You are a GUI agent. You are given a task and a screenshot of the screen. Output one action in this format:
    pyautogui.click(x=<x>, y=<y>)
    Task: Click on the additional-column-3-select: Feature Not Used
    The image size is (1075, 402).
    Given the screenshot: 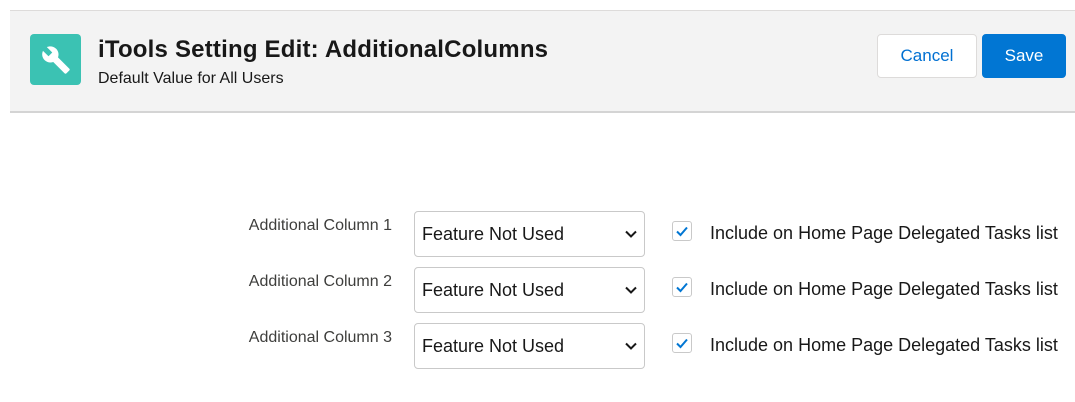 What is the action you would take?
    pyautogui.click(x=529, y=346)
    